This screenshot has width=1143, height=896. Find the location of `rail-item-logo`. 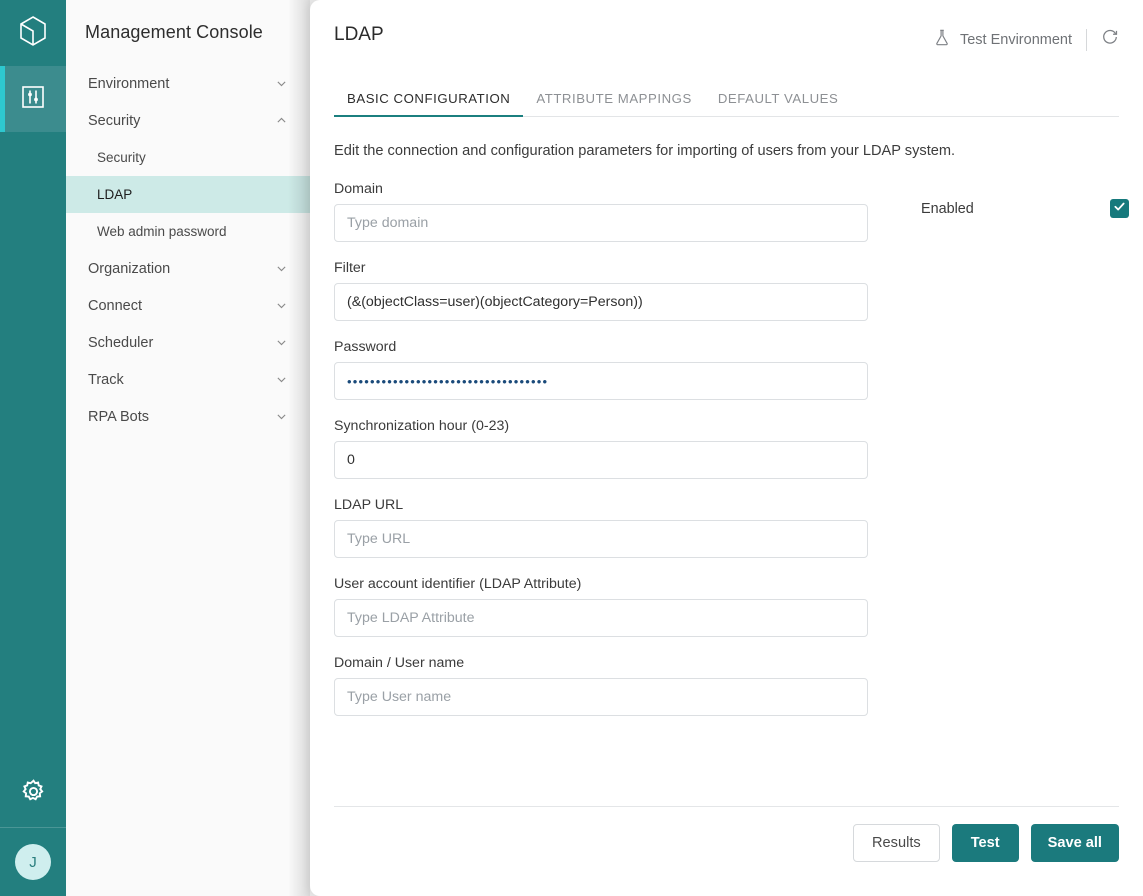

rail-item-logo is located at coordinates (33, 33).